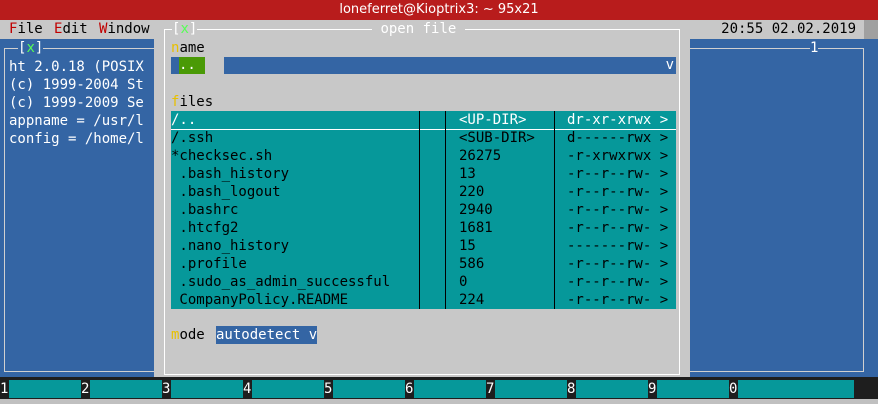 This screenshot has width=878, height=404. What do you see at coordinates (871, 29) in the screenshot?
I see `scrollbar-top` at bounding box center [871, 29].